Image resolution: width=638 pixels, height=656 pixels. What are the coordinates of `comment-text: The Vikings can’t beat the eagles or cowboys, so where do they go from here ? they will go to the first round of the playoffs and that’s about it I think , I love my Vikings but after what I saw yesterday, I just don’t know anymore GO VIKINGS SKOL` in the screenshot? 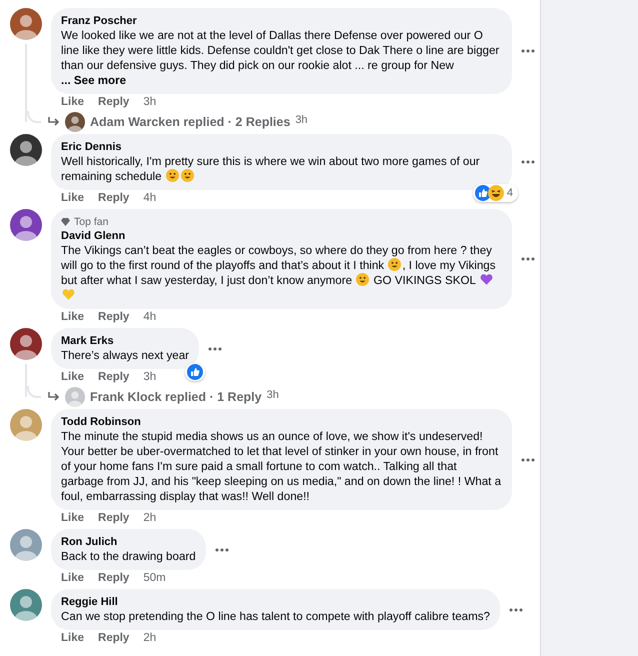 It's located at (281, 273).